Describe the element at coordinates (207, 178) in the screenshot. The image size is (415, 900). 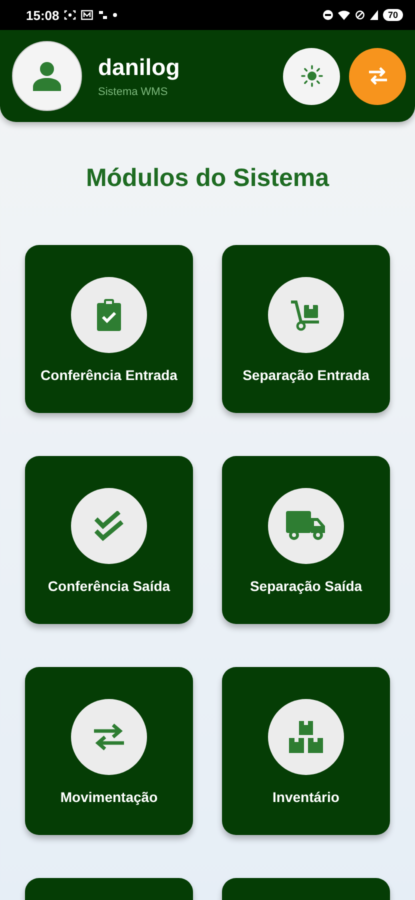
I see `page-title: Módulos do Sistema` at that location.